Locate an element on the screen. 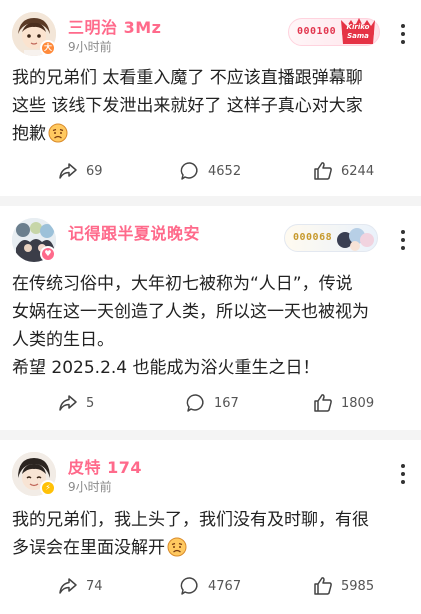  fan-badge-label: Kiriko Sama is located at coordinates (358, 31).